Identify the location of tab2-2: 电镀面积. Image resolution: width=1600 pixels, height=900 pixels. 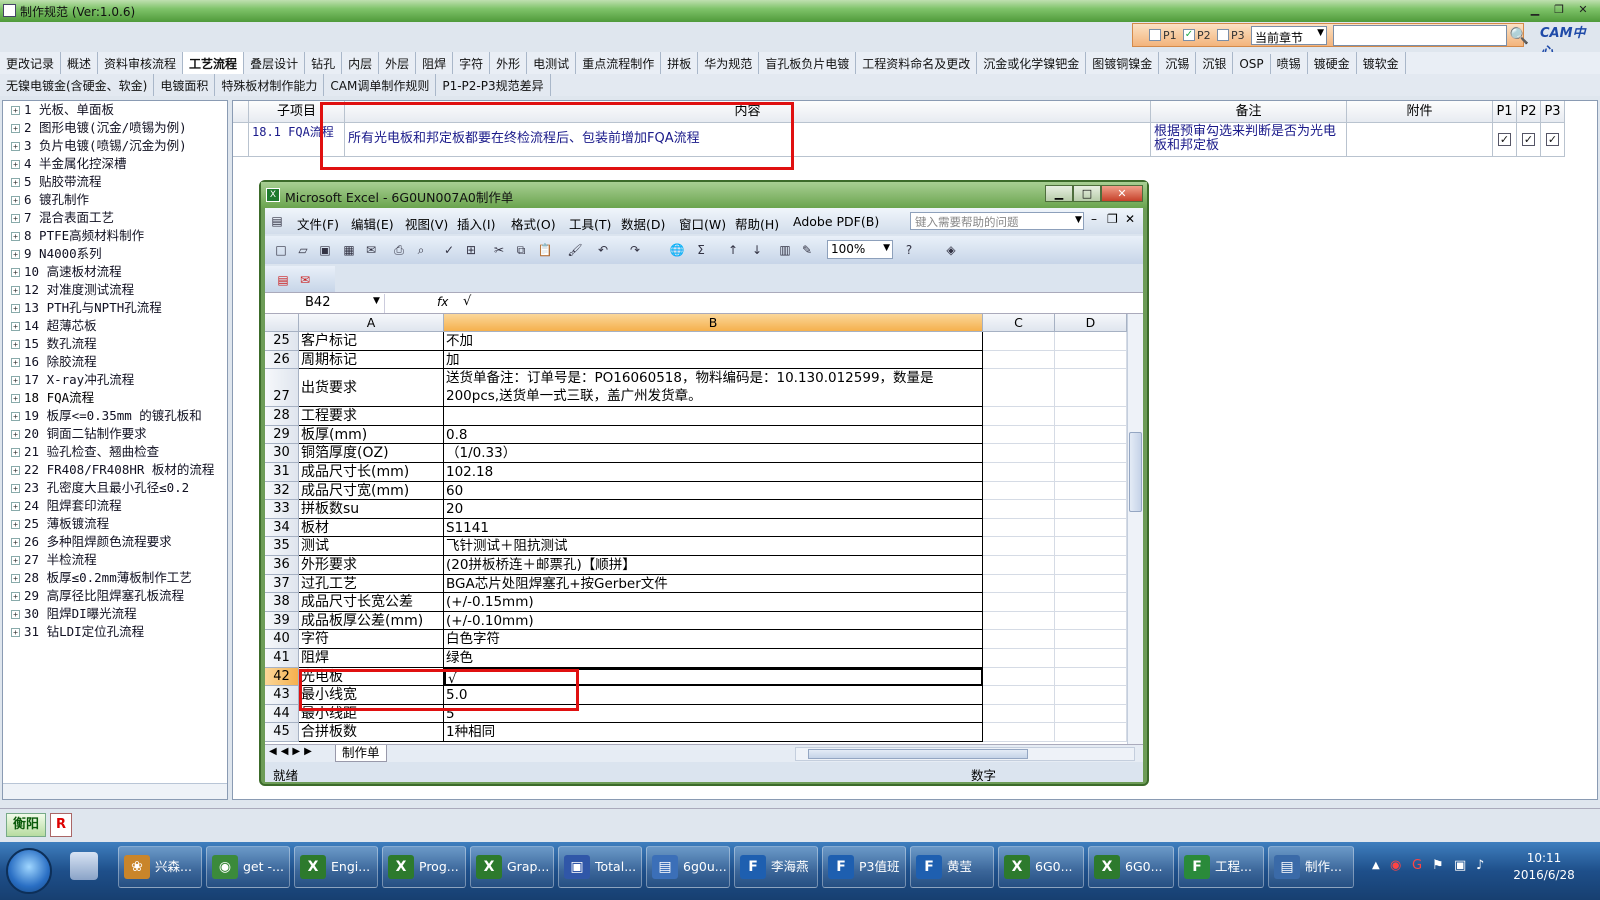
(185, 85).